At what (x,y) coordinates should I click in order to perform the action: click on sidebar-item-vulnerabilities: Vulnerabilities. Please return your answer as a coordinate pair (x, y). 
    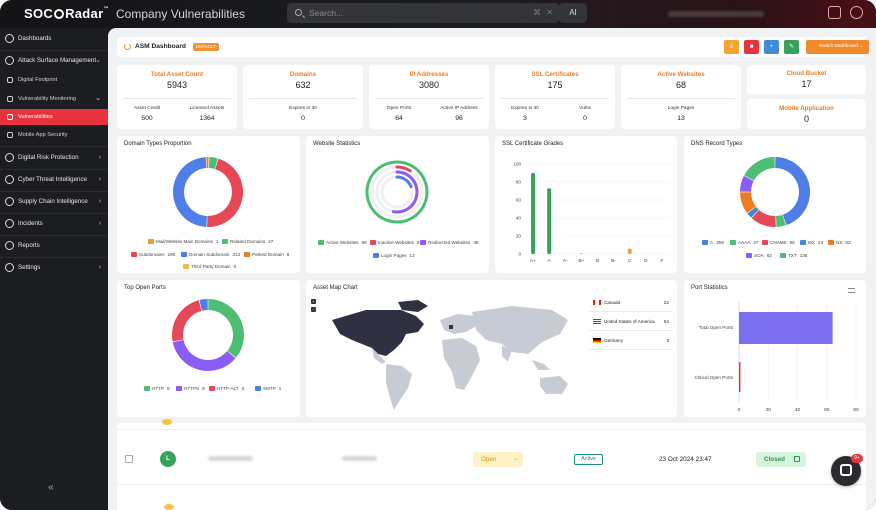
    Looking at the image, I should click on (54, 117).